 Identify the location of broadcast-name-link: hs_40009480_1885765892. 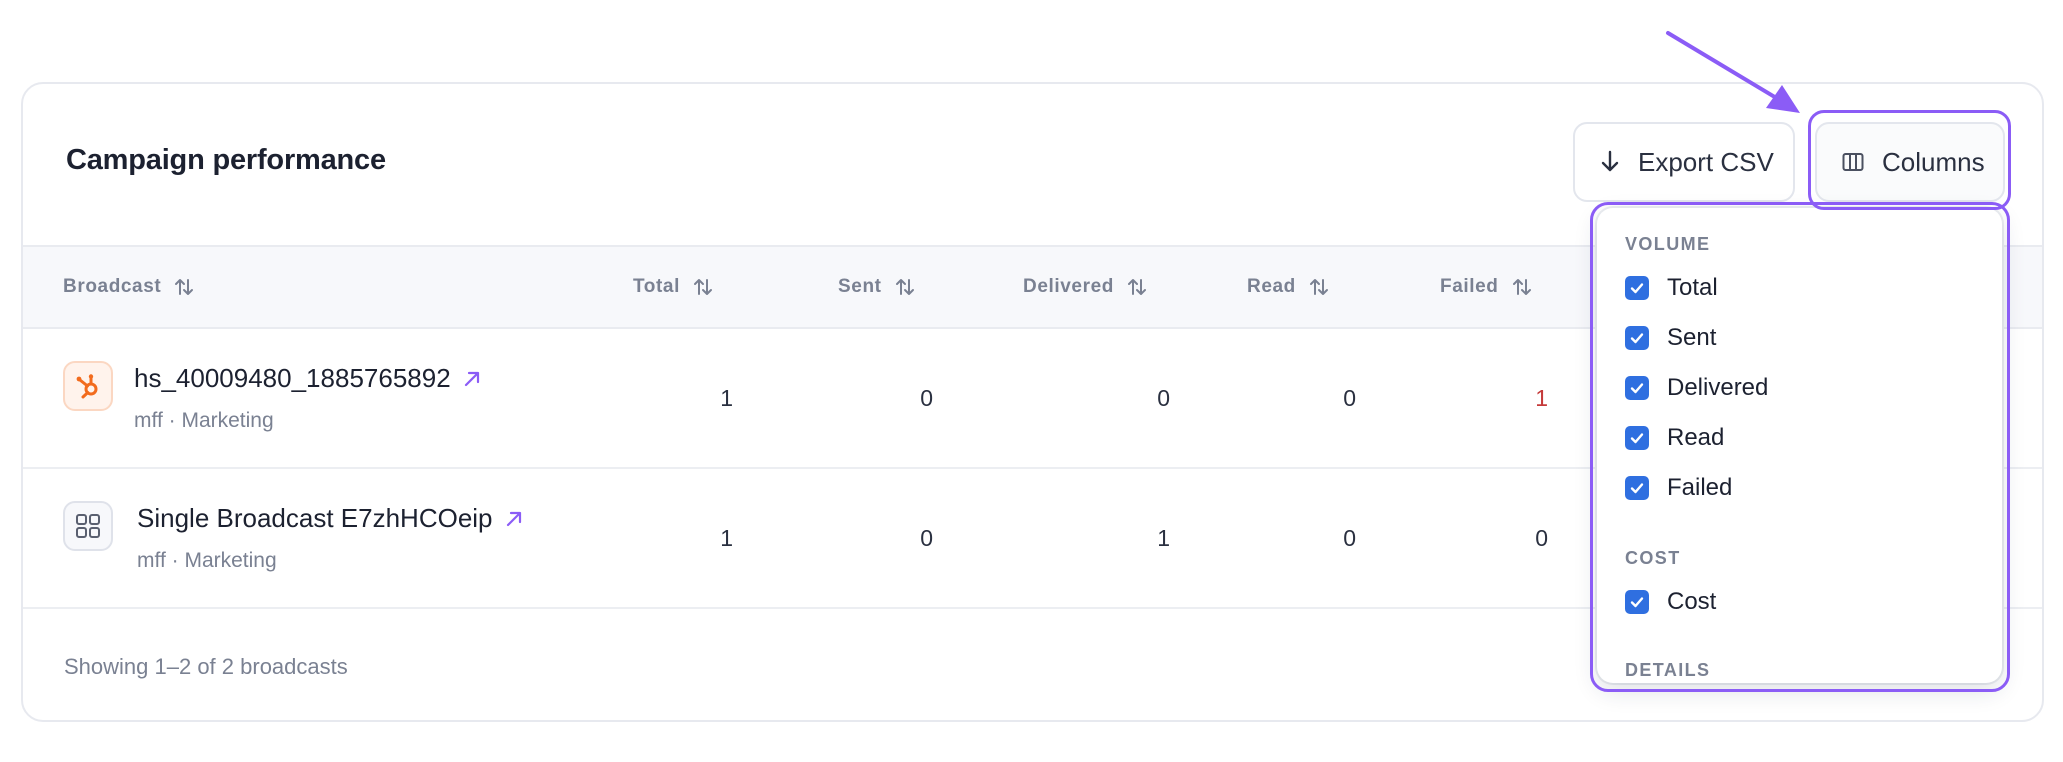
(307, 378).